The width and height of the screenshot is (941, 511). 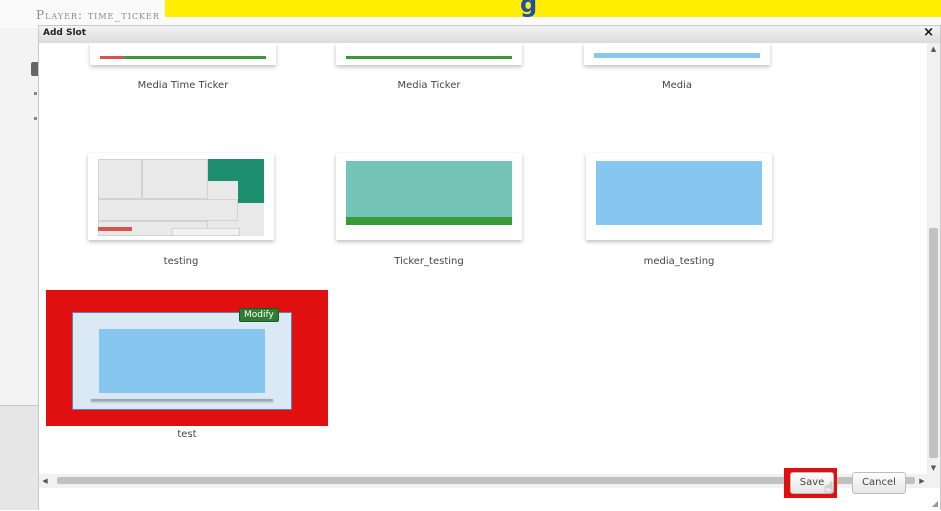 What do you see at coordinates (933, 49) in the screenshot?
I see `scroll-up-icon: ▲` at bounding box center [933, 49].